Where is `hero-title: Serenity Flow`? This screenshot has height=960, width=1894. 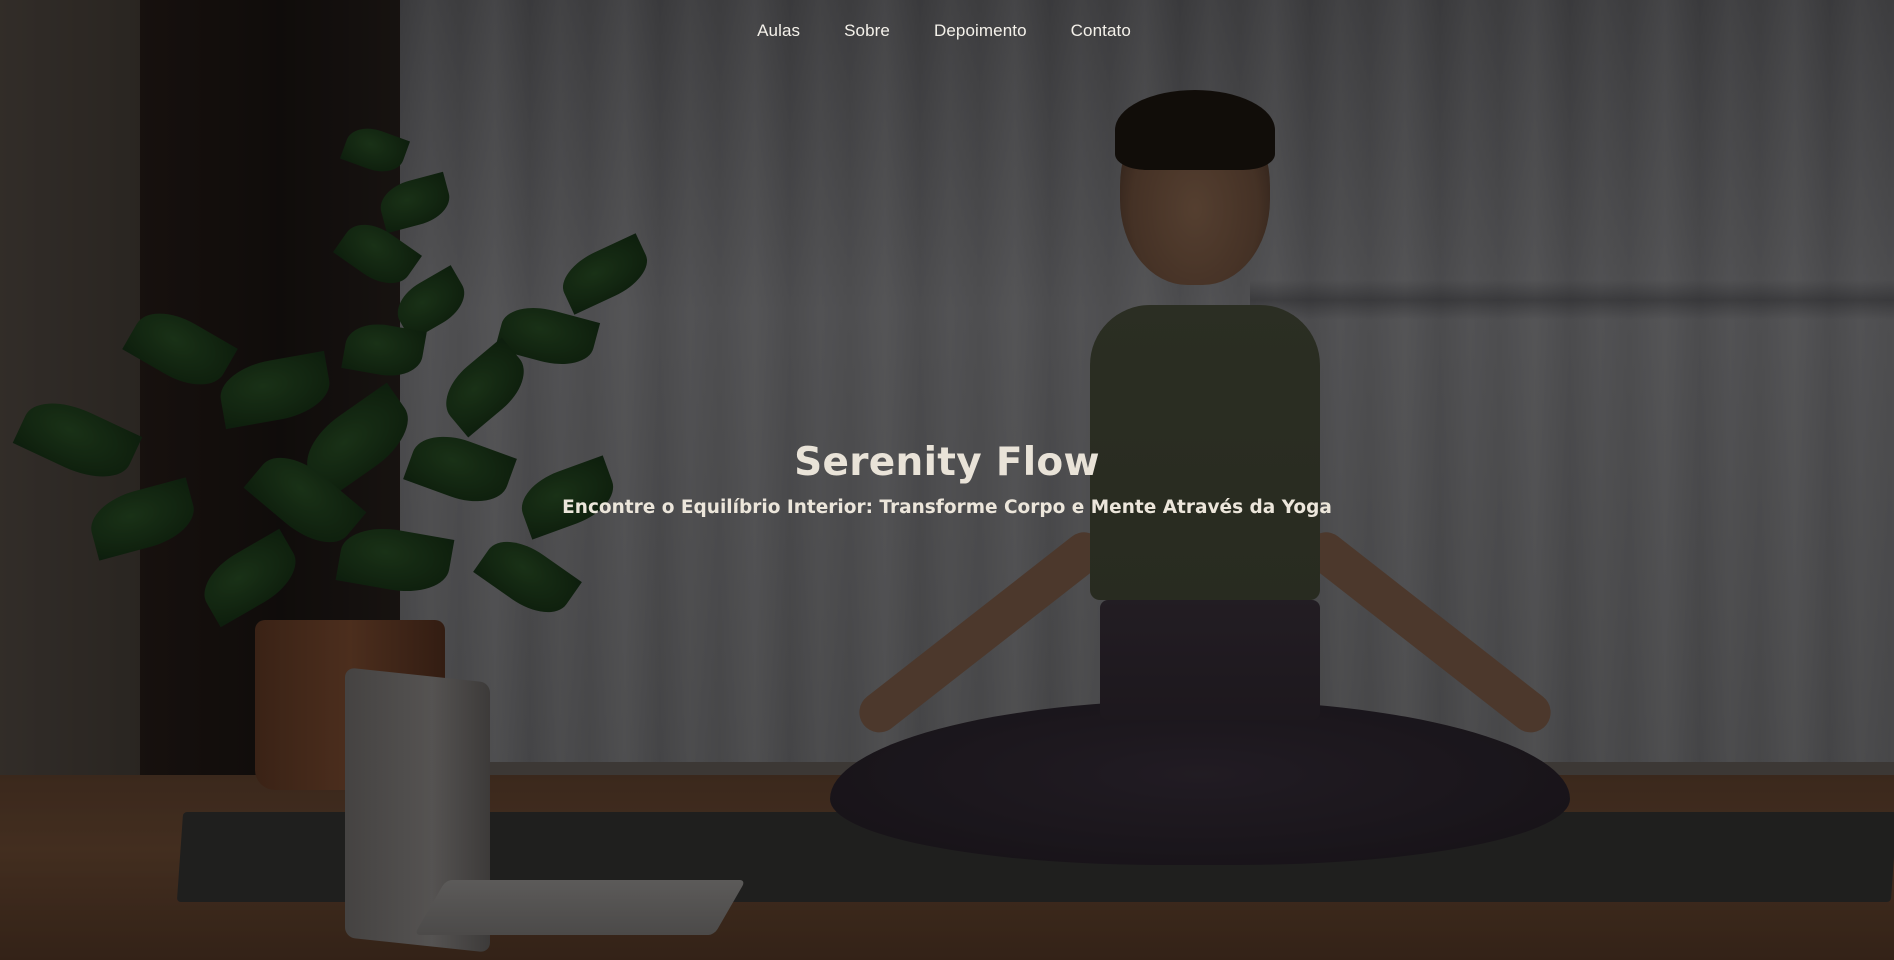
hero-title: Serenity Flow is located at coordinates (947, 462).